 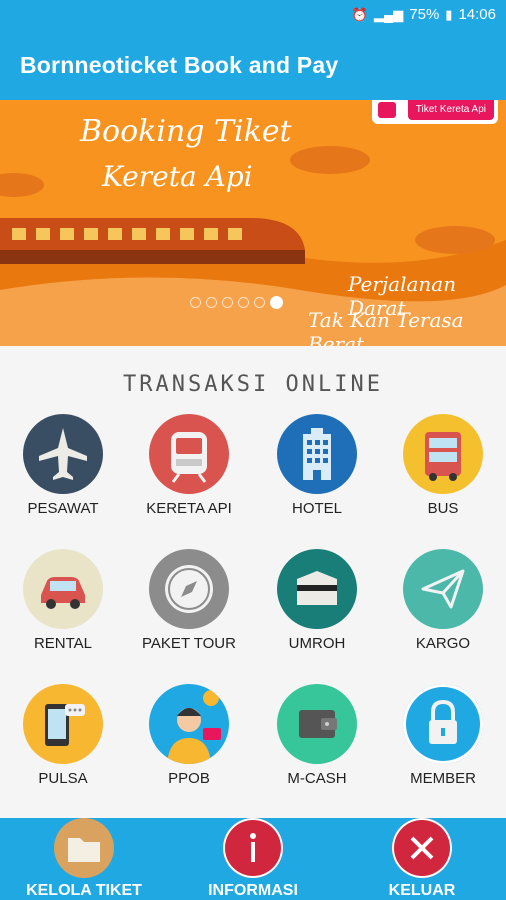 I want to click on service-label: MEMBER, so click(x=443, y=778).